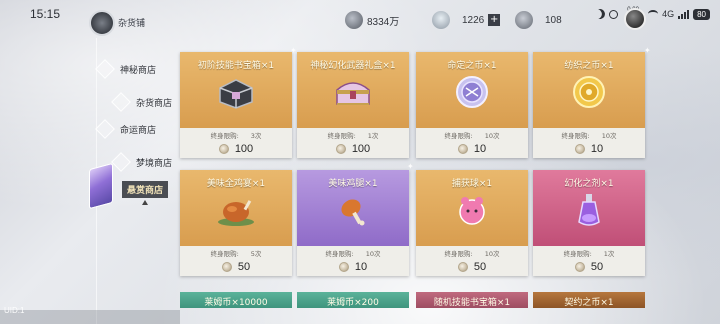  Describe the element at coordinates (236, 254) in the screenshot. I see `purchase-limit: 终身限购: 5次` at that location.